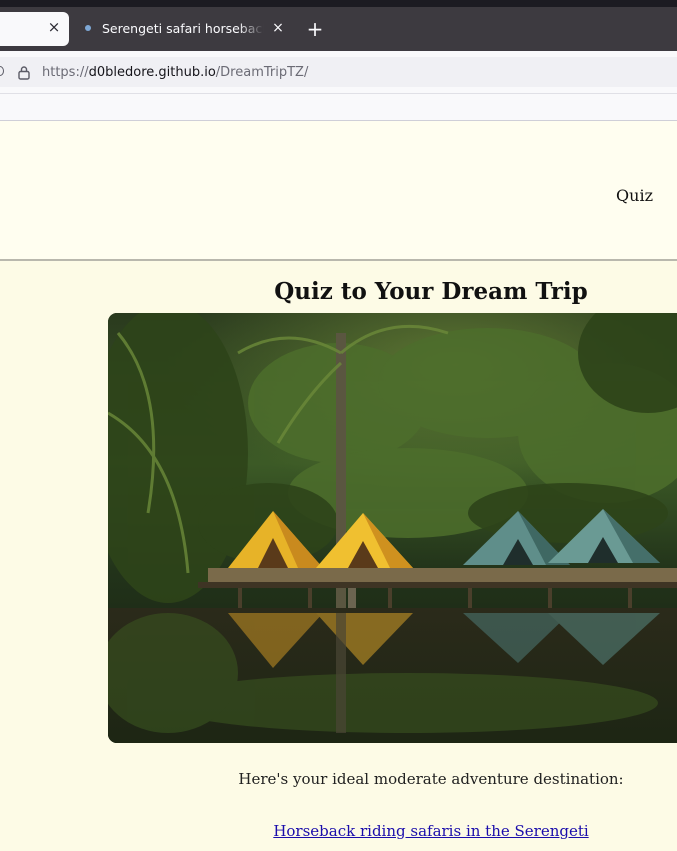 The height and width of the screenshot is (851, 677). What do you see at coordinates (262, 72) in the screenshot?
I see `url-path: /DreamTripTZ/` at bounding box center [262, 72].